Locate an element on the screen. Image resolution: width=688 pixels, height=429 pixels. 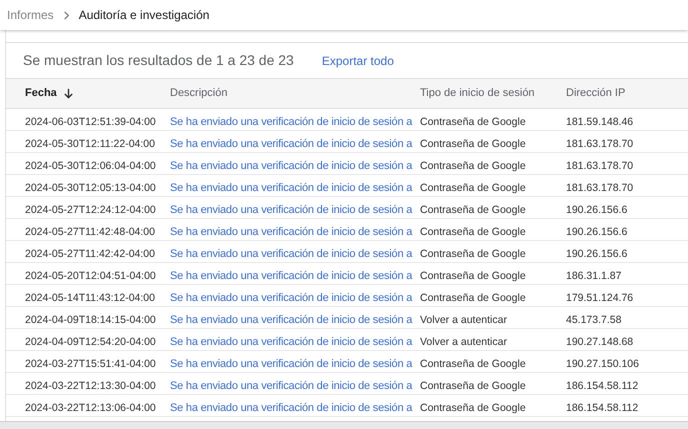
date-cell: 2024-05-27T12:24:12-04:00 is located at coordinates (90, 210).